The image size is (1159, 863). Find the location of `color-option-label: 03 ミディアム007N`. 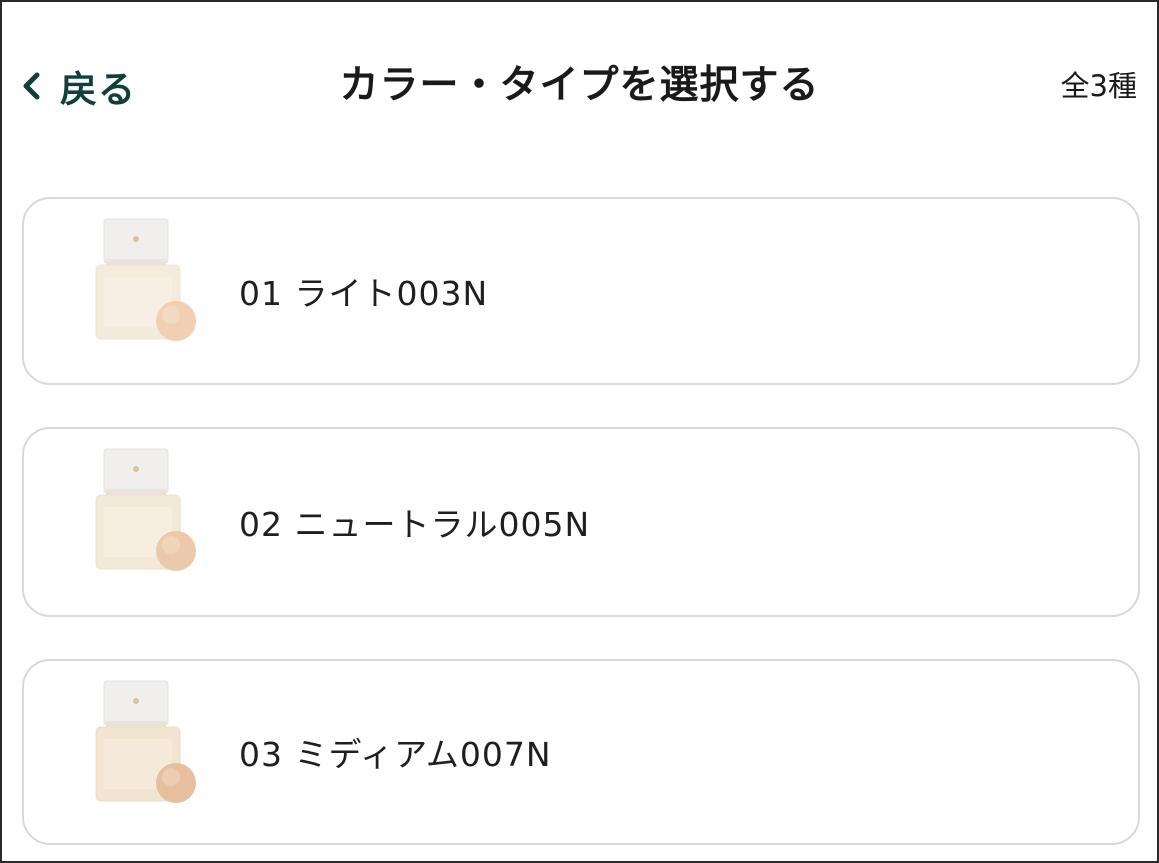

color-option-label: 03 ミディアム007N is located at coordinates (395, 754).